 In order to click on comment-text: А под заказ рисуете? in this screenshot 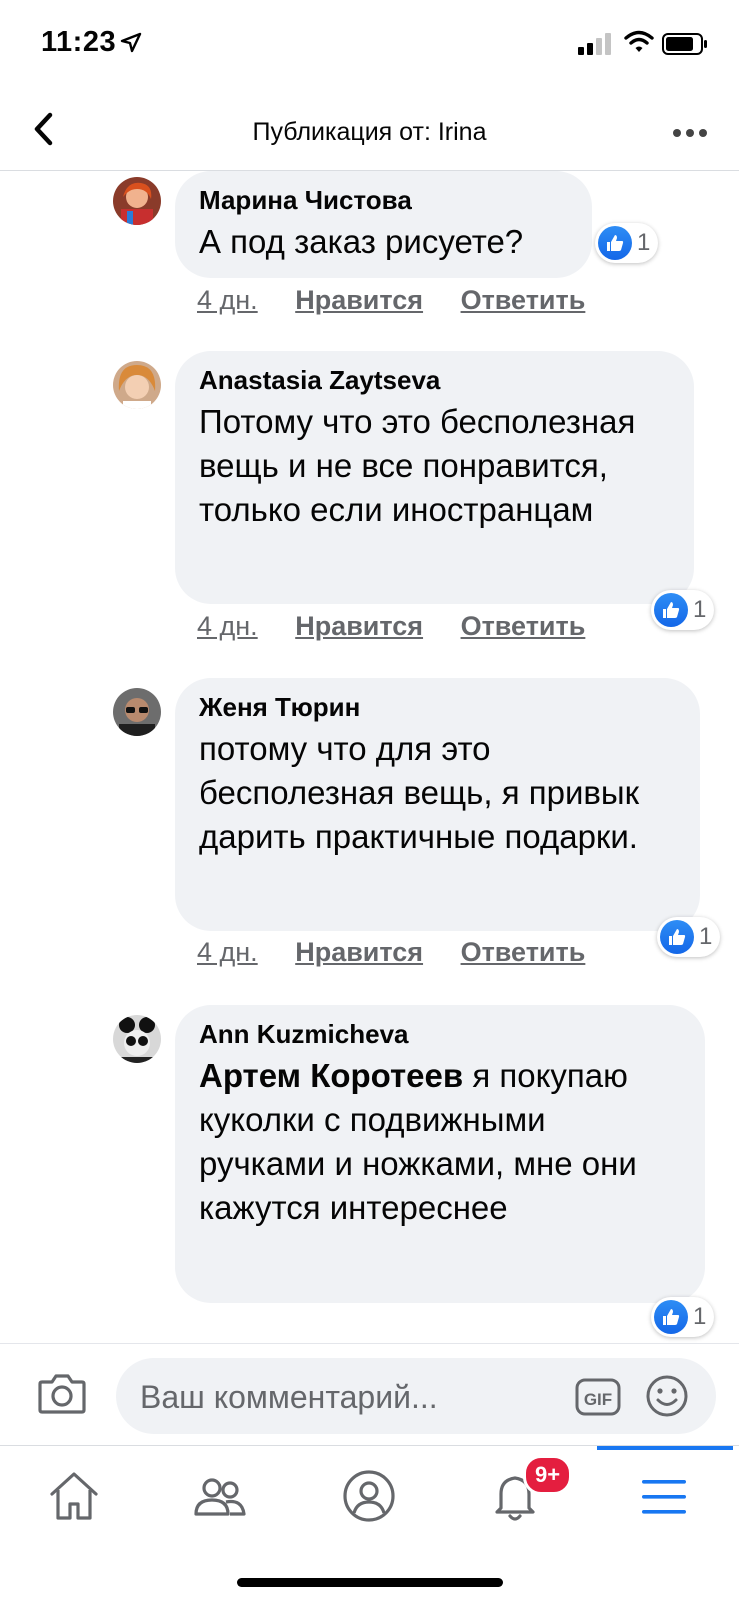, I will do `click(361, 241)`.